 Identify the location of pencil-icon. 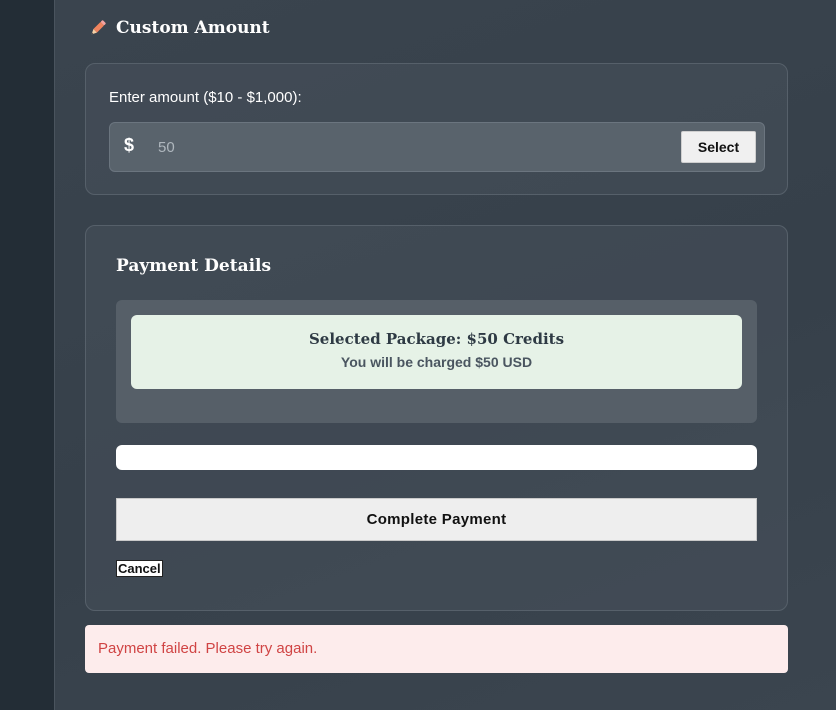
(98, 27).